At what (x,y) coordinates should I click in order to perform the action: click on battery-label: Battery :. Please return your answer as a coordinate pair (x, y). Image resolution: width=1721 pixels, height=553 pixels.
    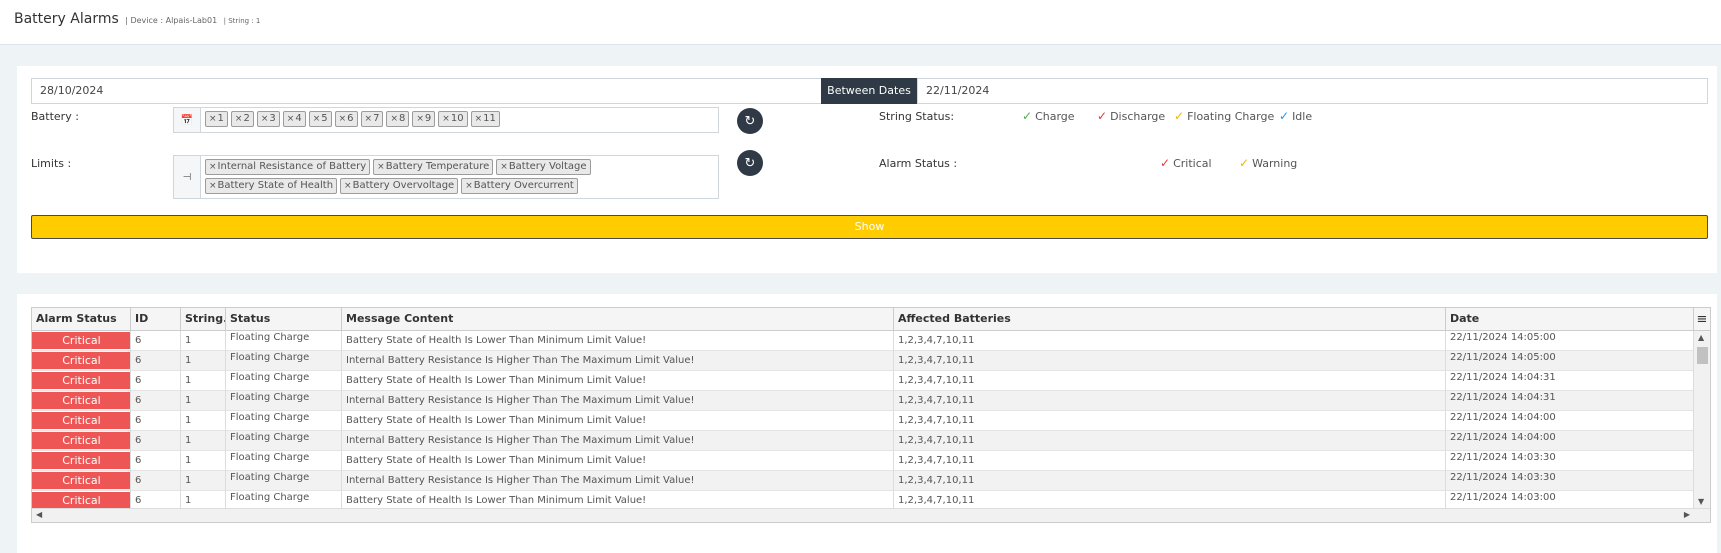
    Looking at the image, I should click on (55, 116).